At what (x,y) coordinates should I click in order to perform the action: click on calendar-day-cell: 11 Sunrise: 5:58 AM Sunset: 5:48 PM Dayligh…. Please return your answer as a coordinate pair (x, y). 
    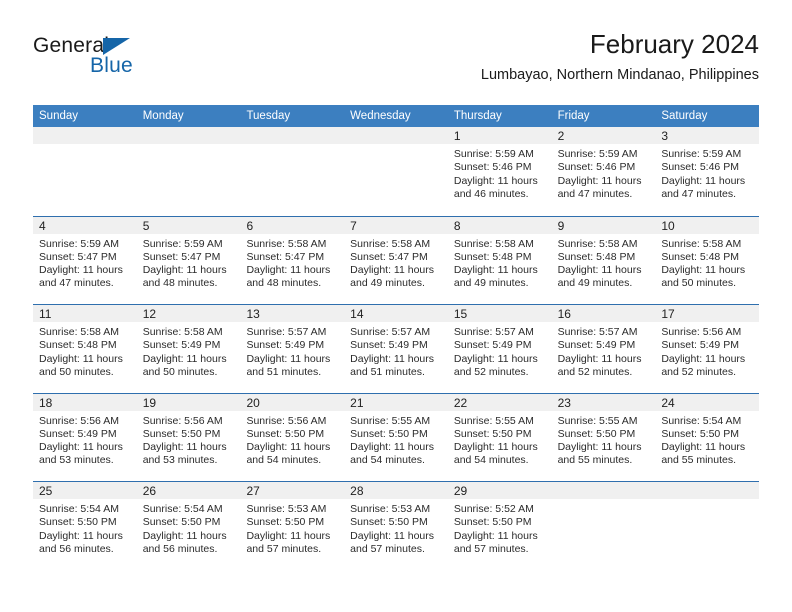
    Looking at the image, I should click on (85, 349).